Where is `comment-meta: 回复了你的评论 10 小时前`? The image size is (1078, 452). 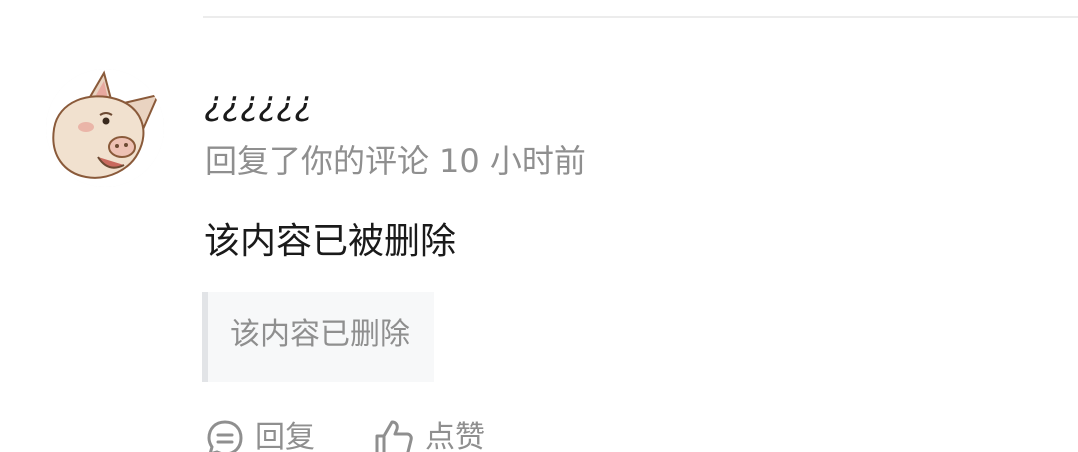
comment-meta: 回复了你的评论 10 小时前 is located at coordinates (400, 161).